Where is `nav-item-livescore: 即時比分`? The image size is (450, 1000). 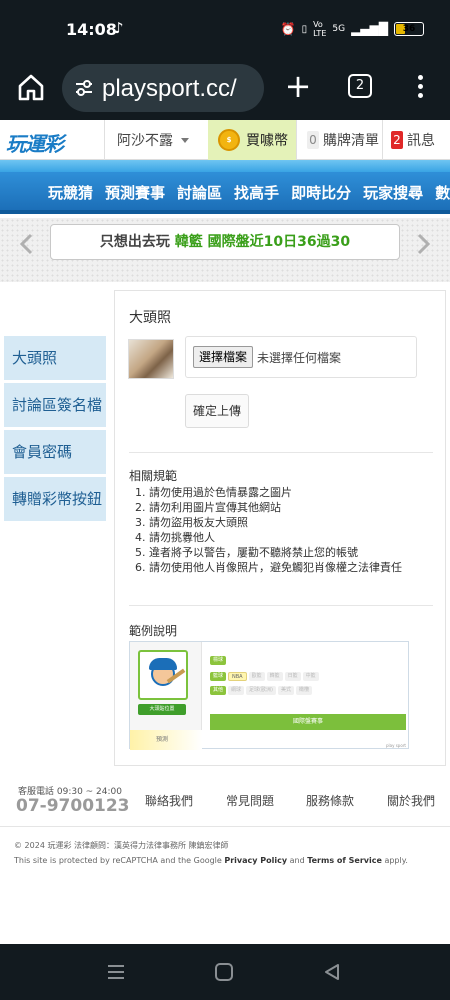
nav-item-livescore: 即時比分 is located at coordinates (321, 192).